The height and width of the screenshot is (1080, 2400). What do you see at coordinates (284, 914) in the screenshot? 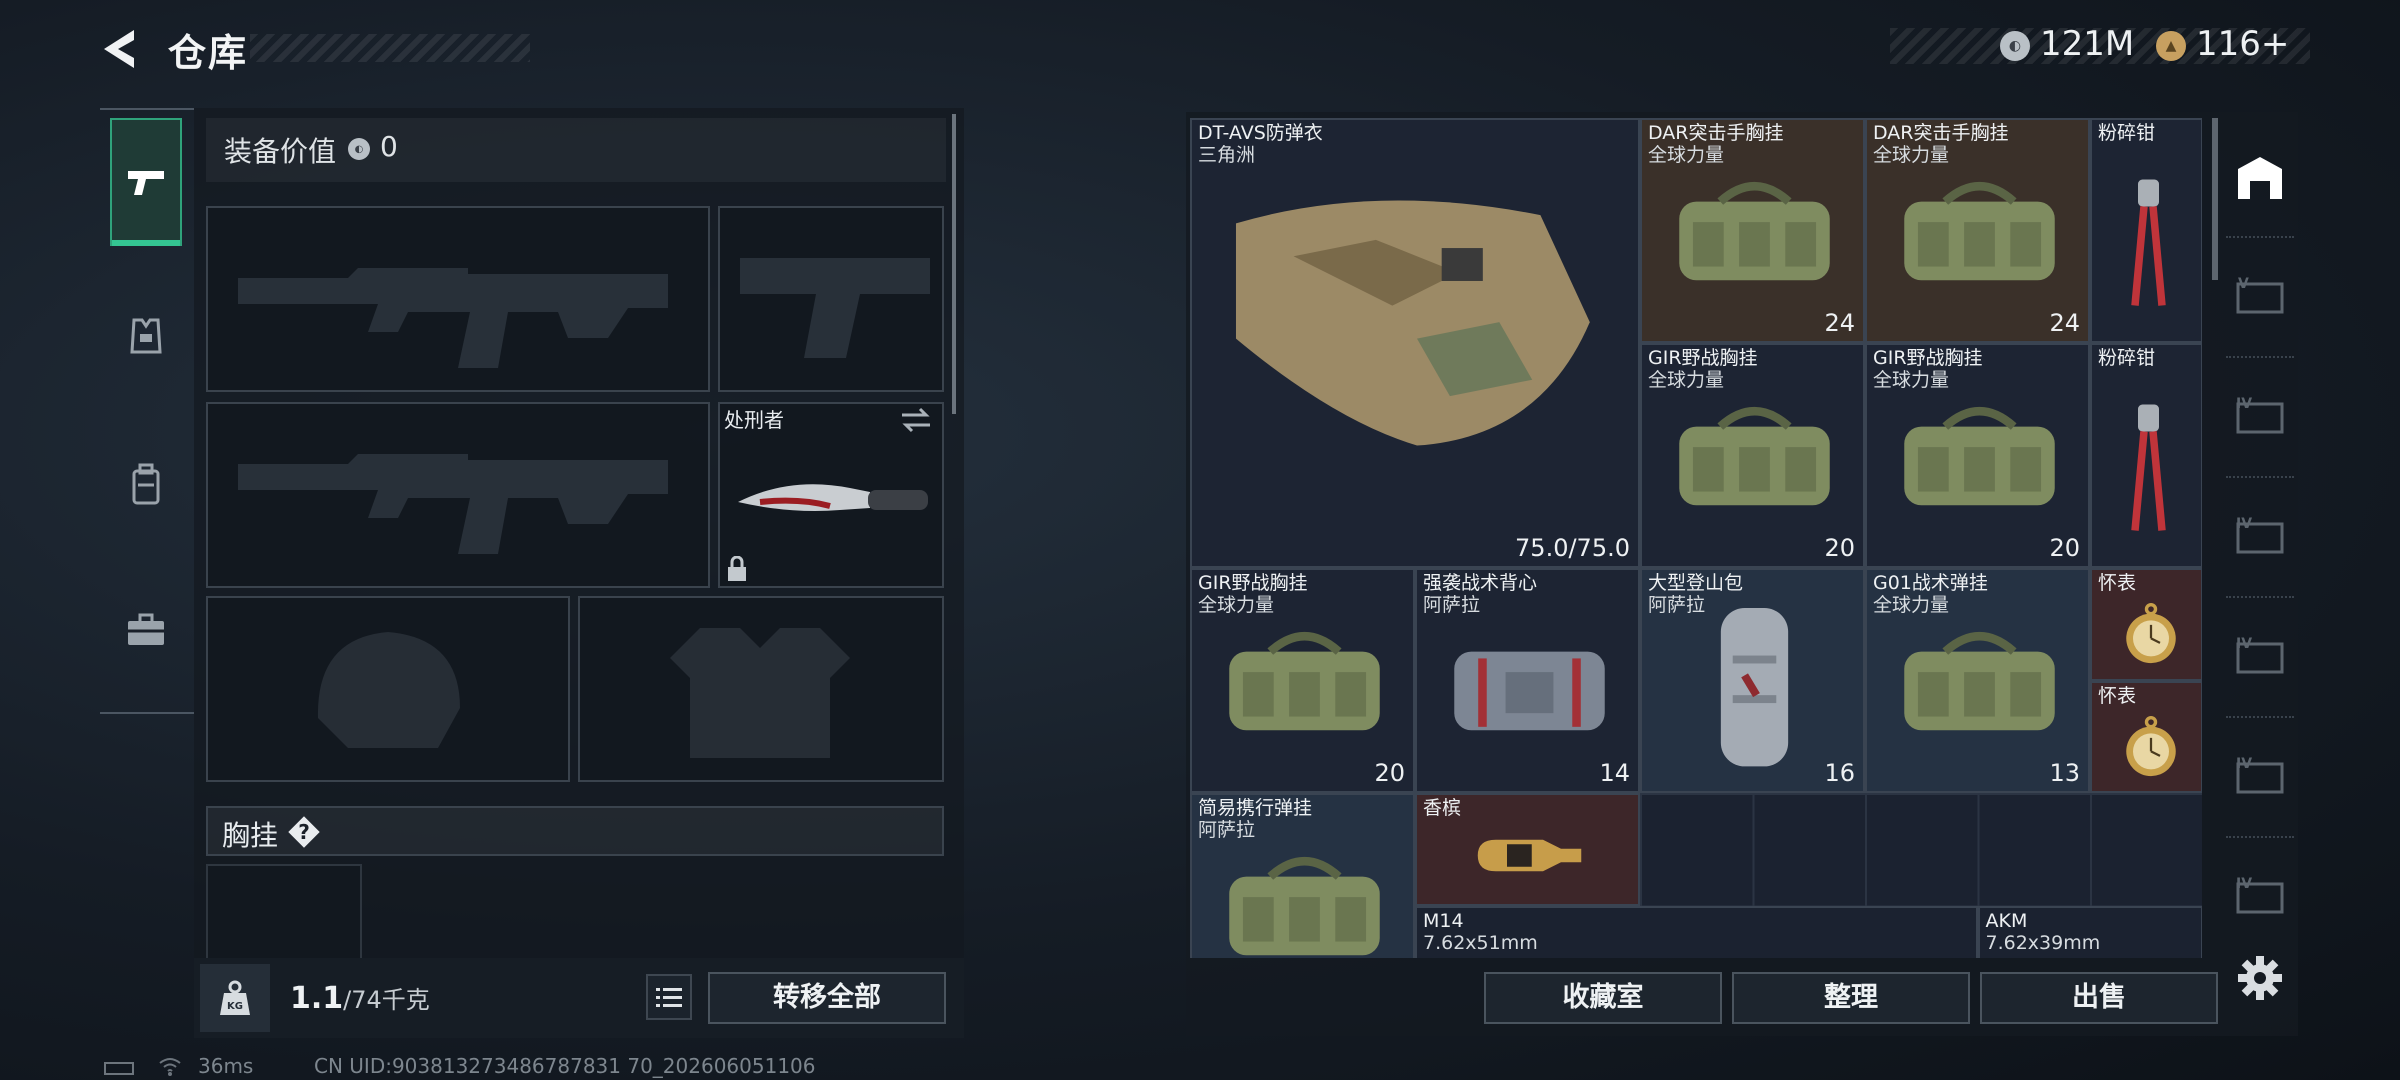
I see `chest-rig-slot` at bounding box center [284, 914].